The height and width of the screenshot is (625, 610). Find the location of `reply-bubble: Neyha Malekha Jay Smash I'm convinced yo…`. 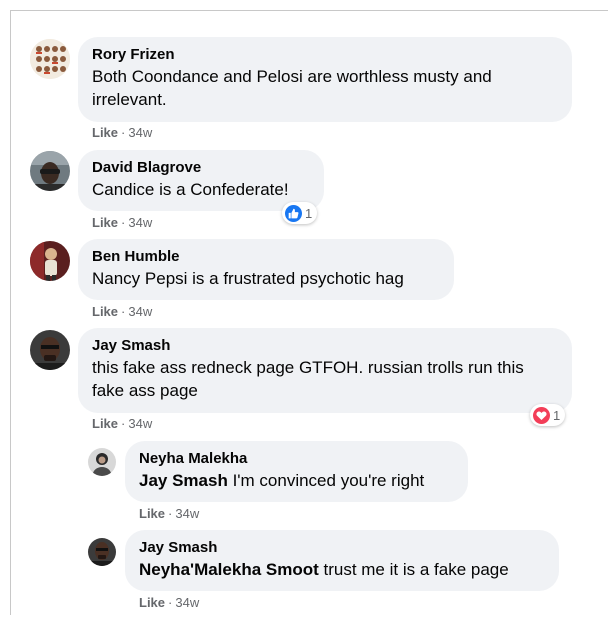

reply-bubble: Neyha Malekha Jay Smash I'm convinced yo… is located at coordinates (296, 471).